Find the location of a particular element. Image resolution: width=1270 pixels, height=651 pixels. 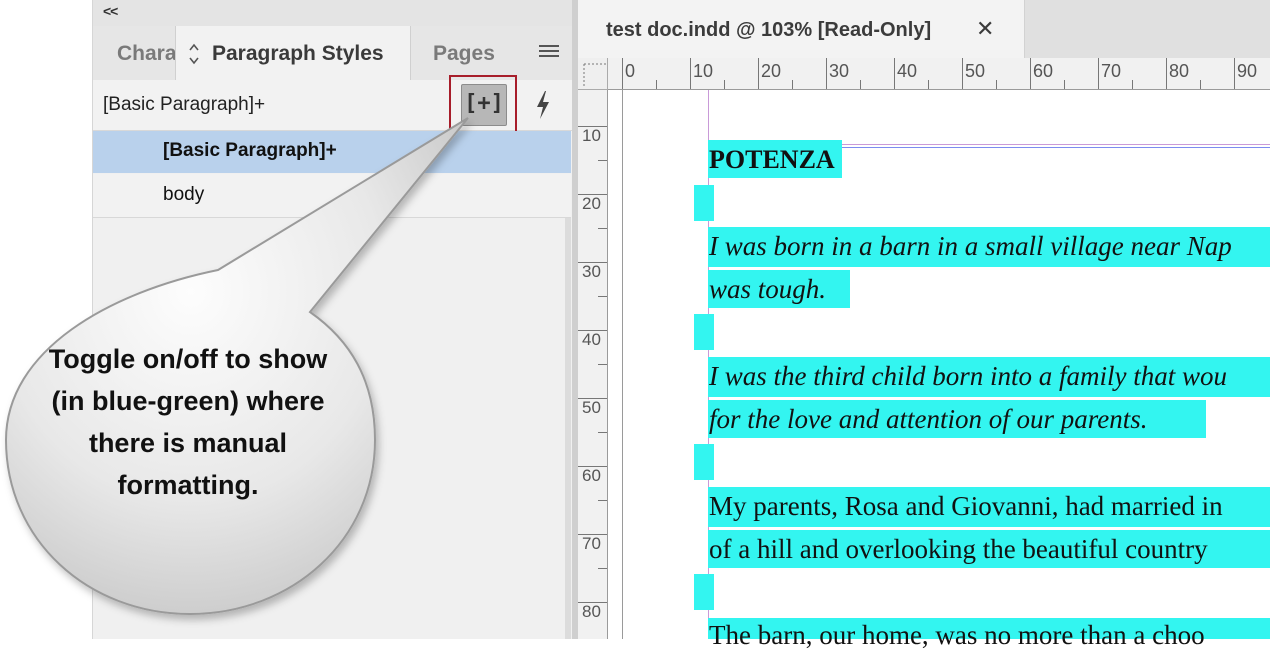

left-margin is located at coordinates (46, 319).